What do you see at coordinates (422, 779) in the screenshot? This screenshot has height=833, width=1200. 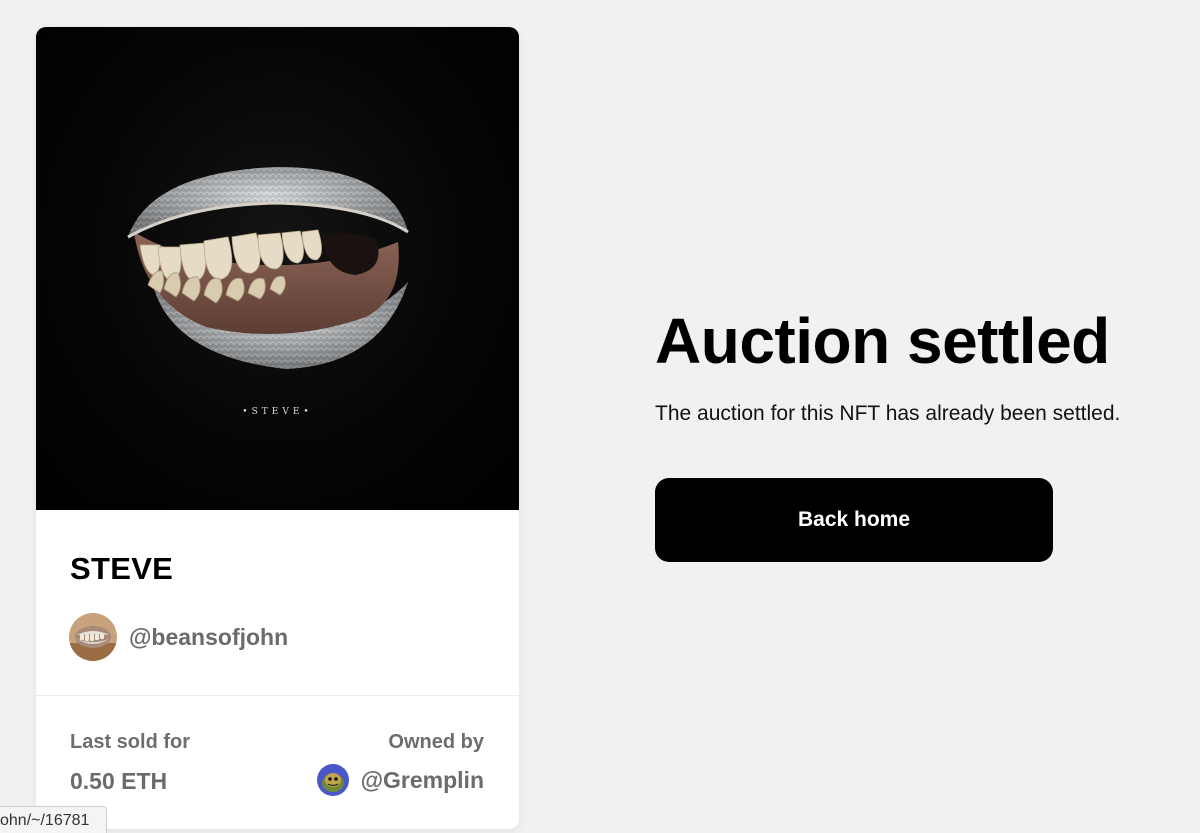 I see `owner-handle: @Gremplin` at bounding box center [422, 779].